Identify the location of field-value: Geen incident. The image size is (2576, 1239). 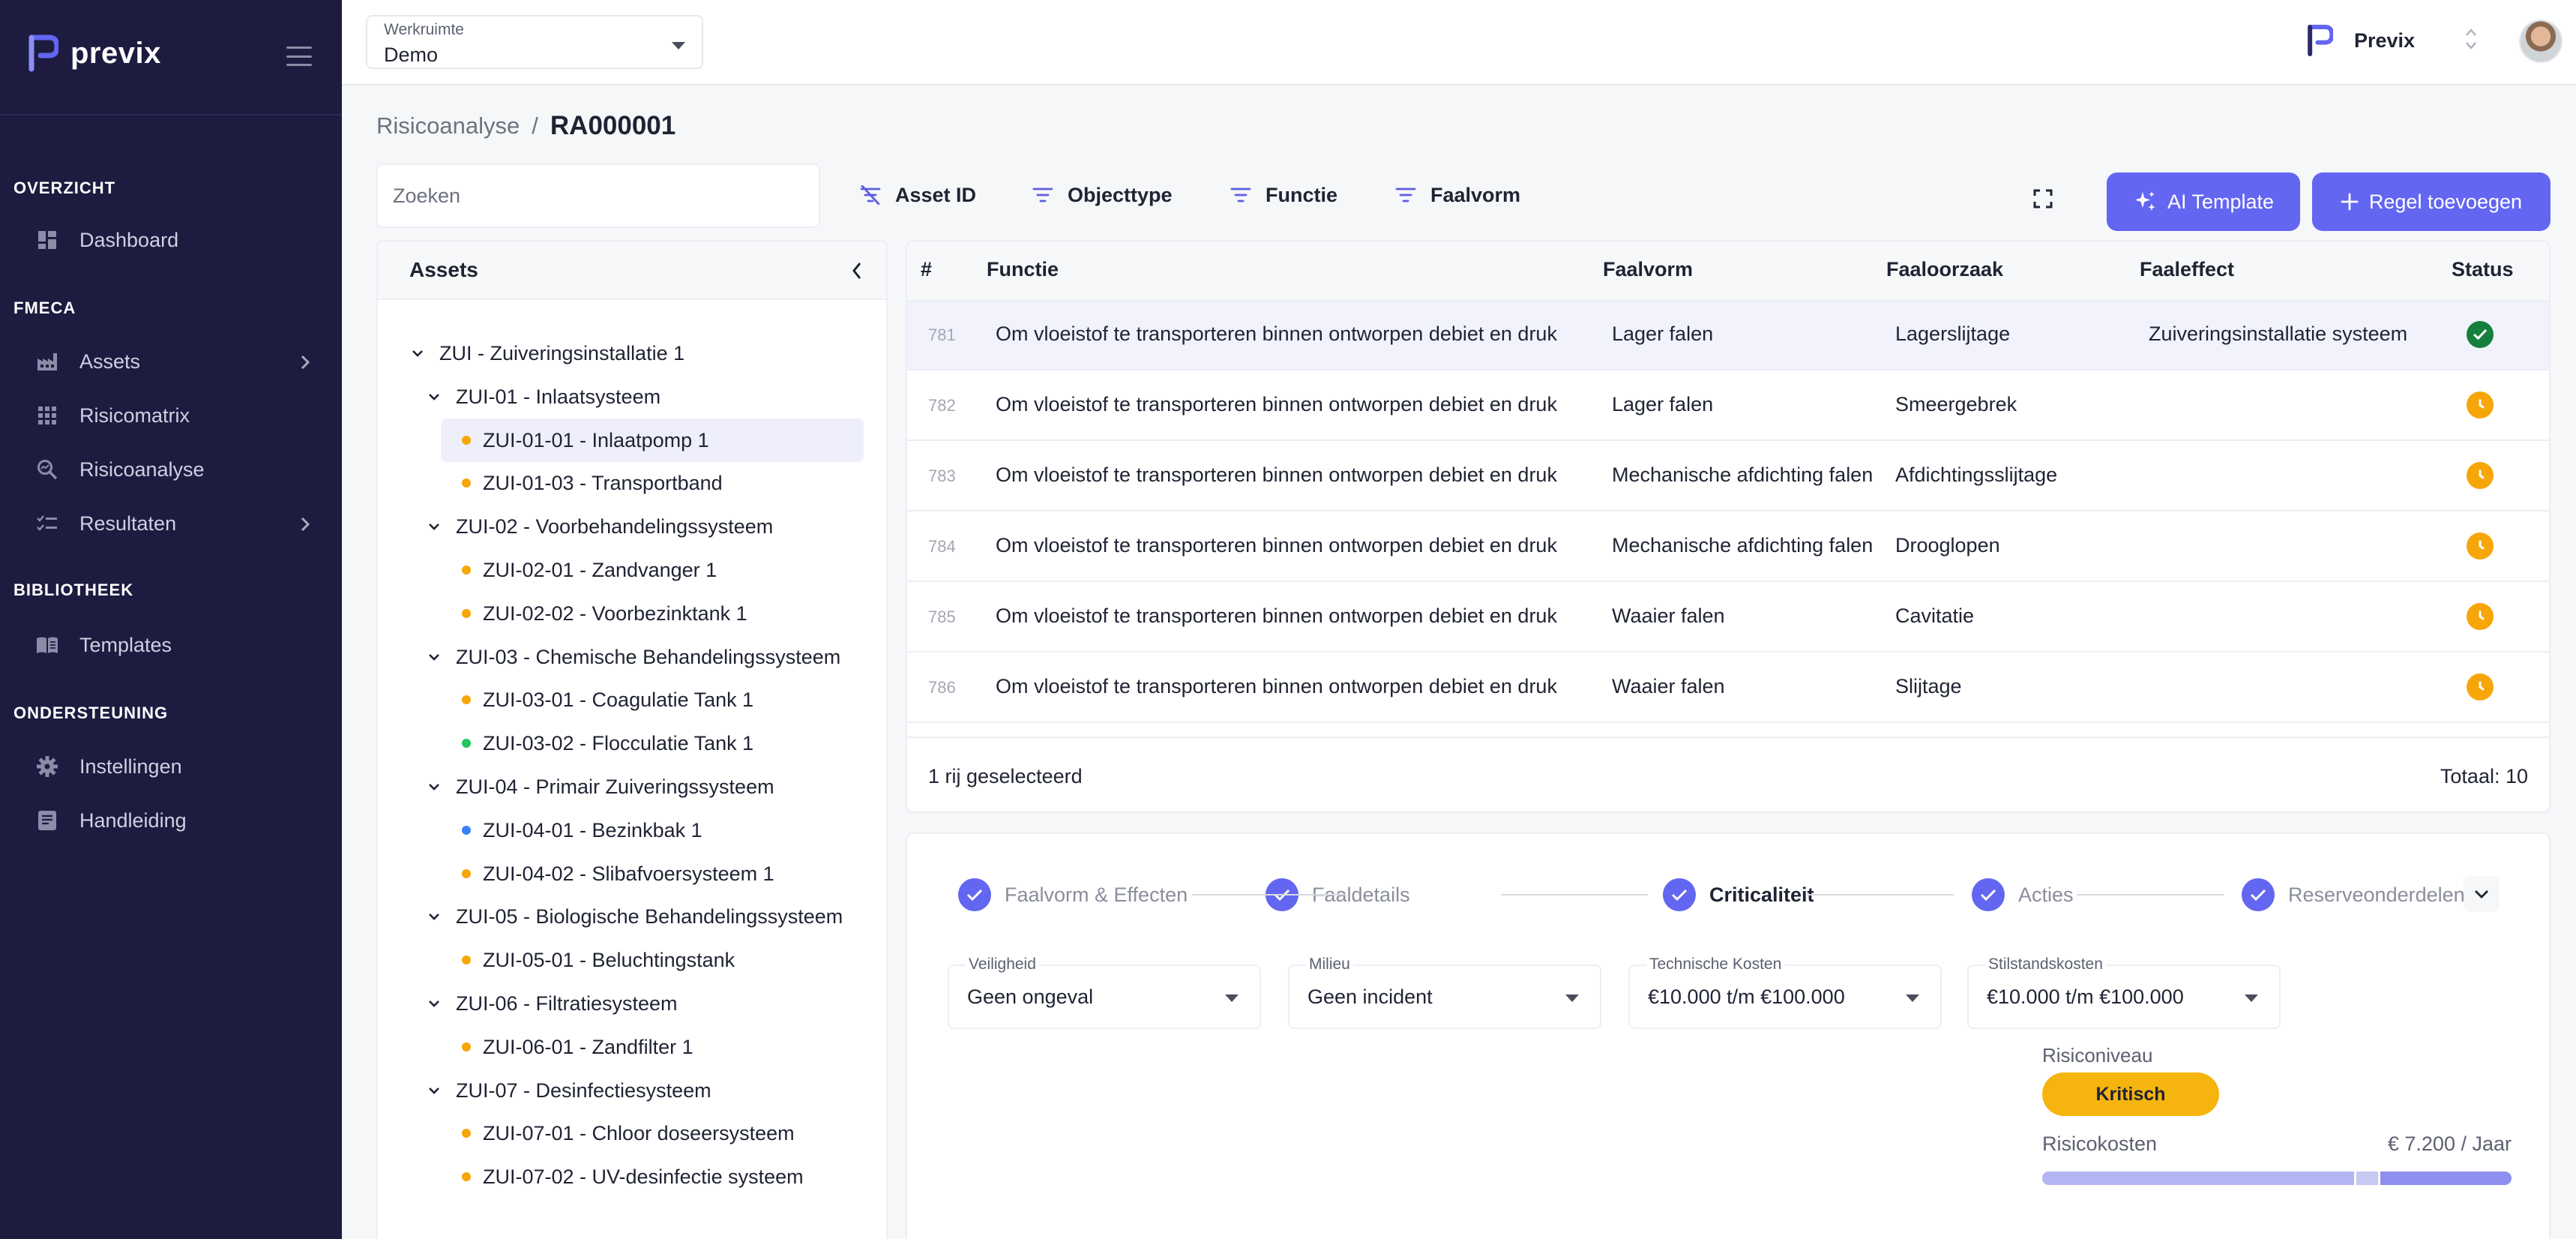
(1370, 997).